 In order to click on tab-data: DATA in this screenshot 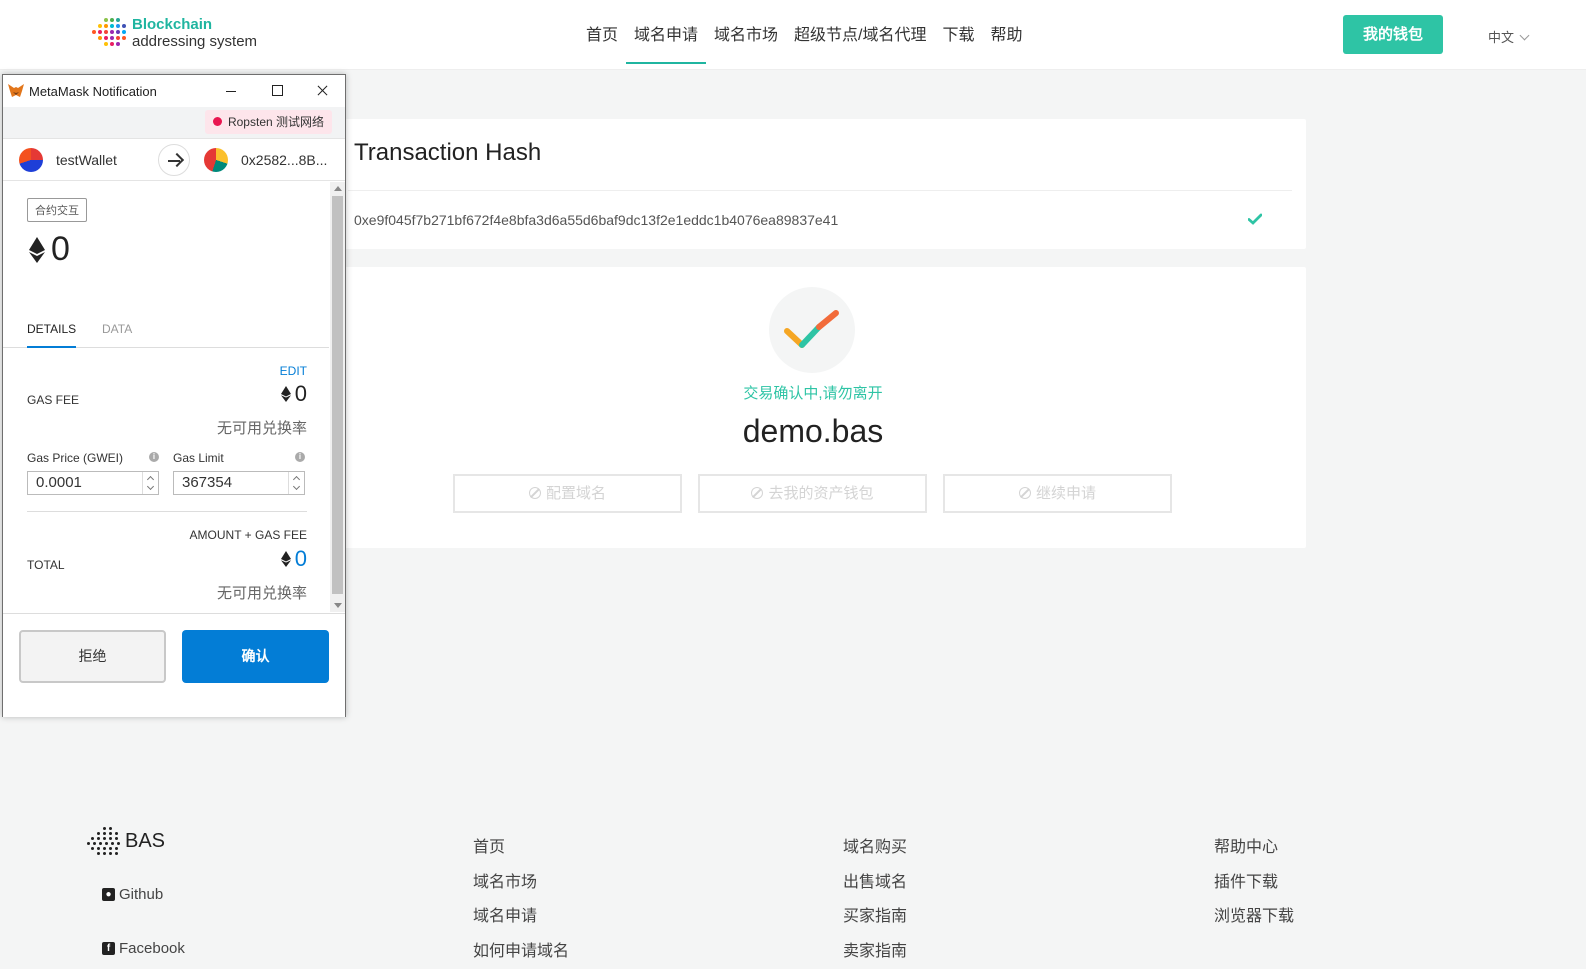, I will do `click(117, 335)`.